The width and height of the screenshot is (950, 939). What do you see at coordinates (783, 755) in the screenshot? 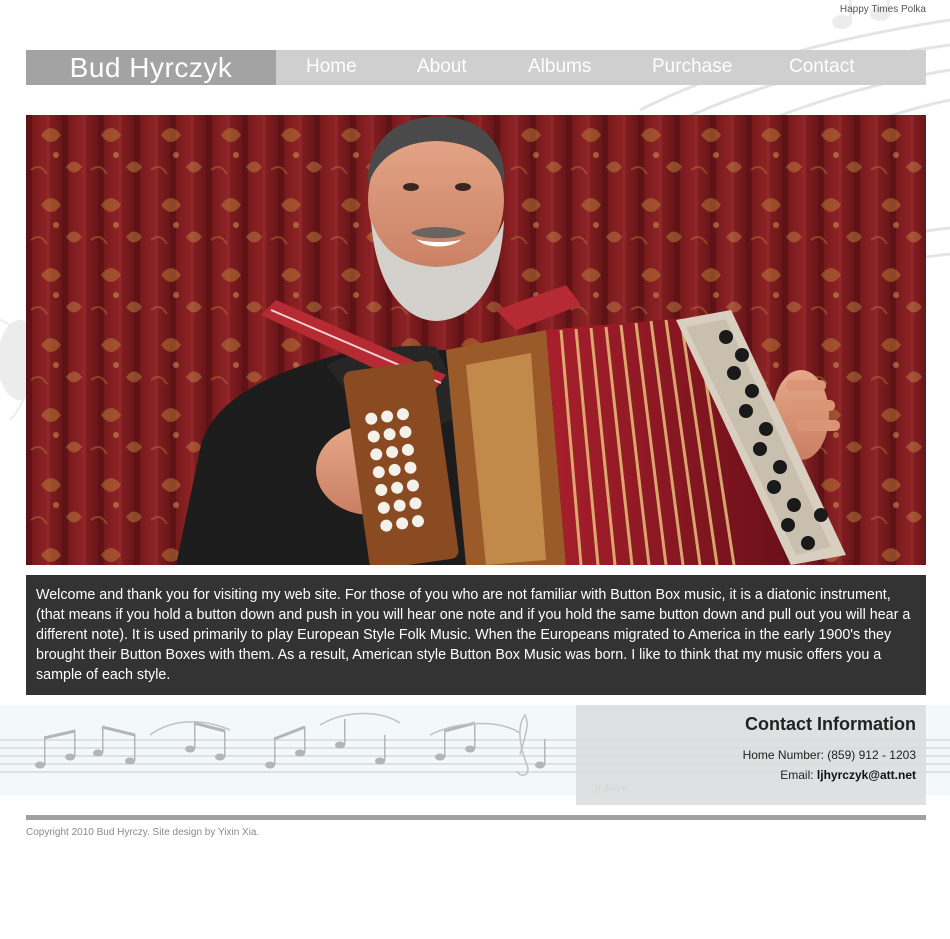
I see `home-number-label: Home Number:` at bounding box center [783, 755].